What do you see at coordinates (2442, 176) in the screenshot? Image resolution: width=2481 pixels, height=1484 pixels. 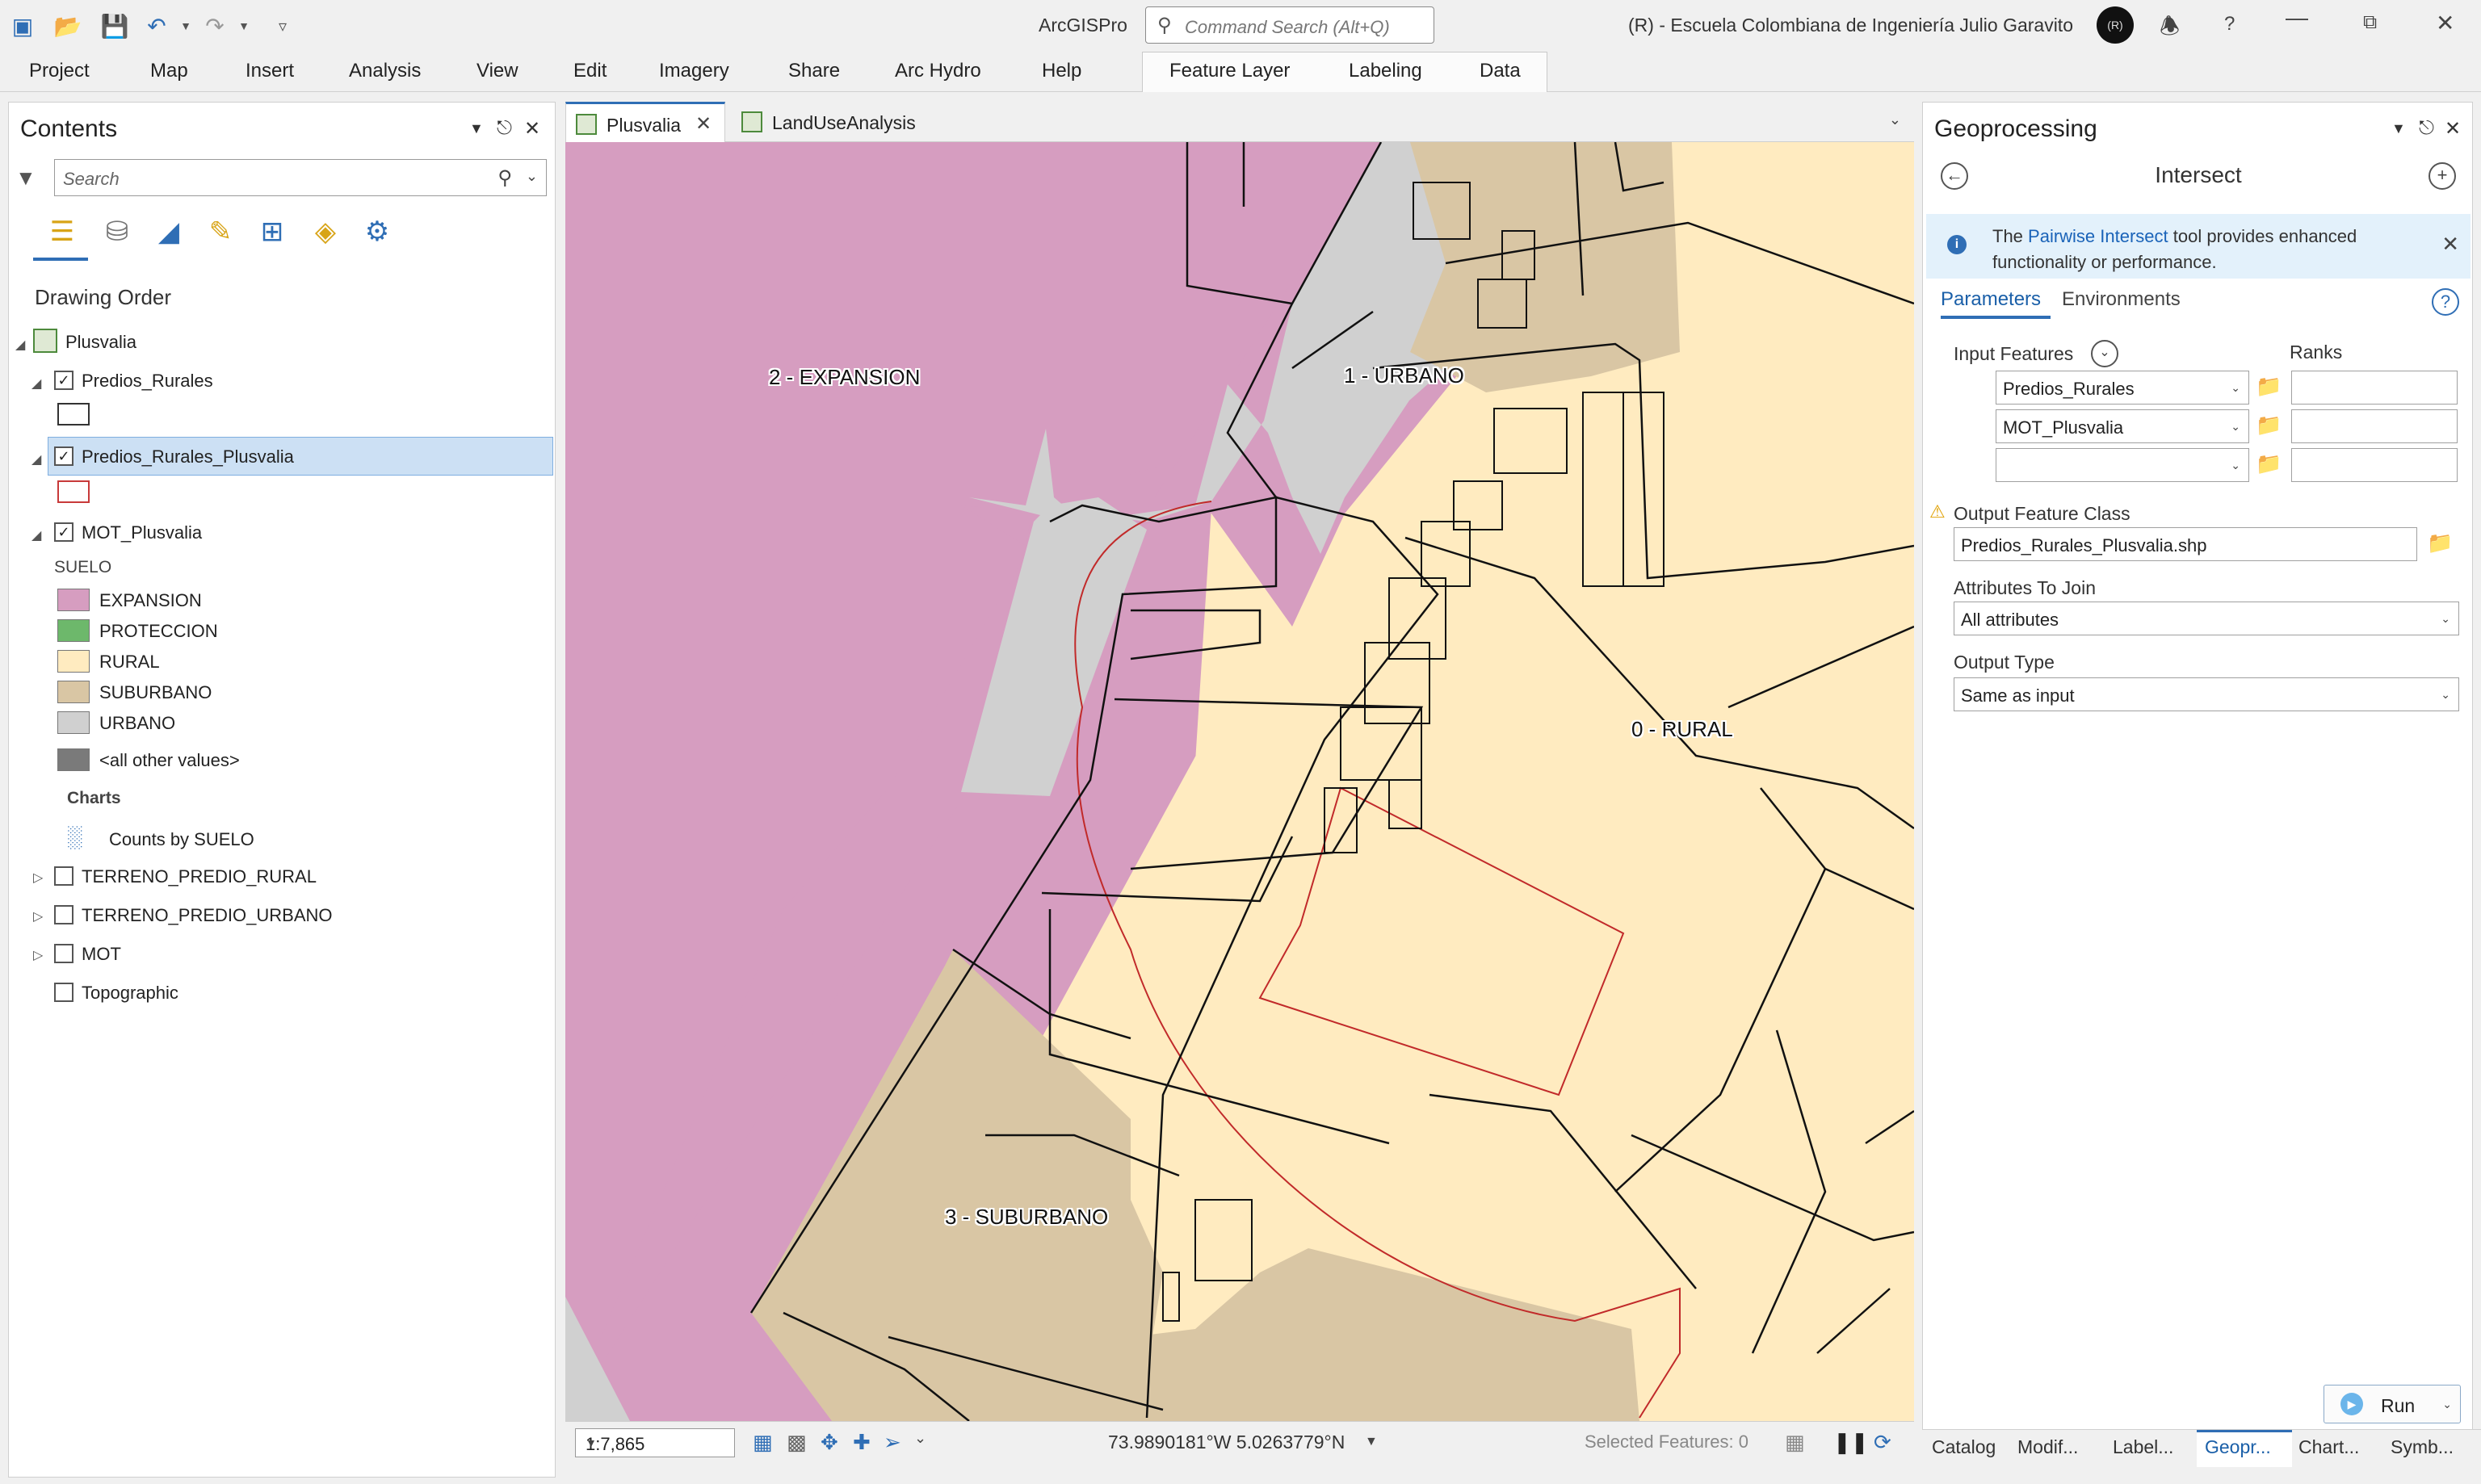 I see `add-icon: +` at bounding box center [2442, 176].